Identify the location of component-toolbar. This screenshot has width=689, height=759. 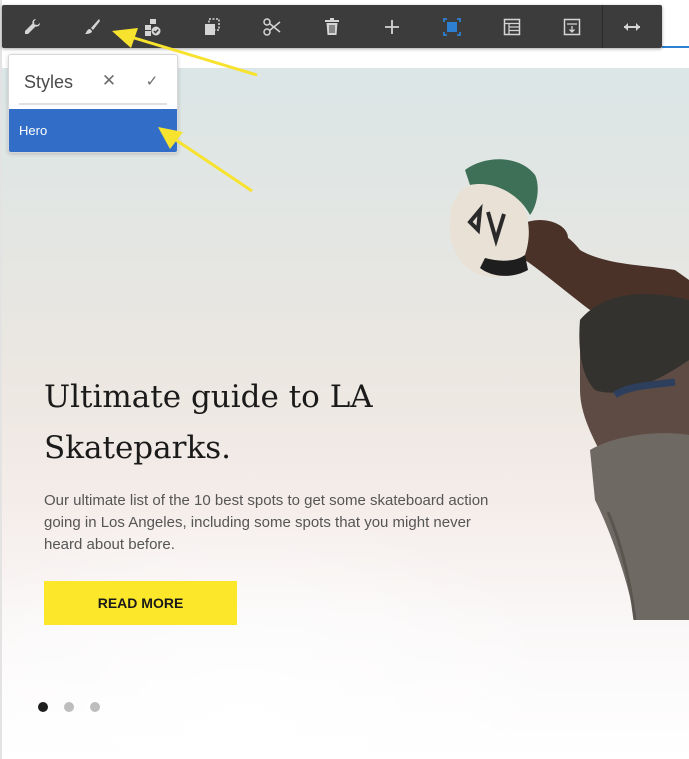
(332, 26).